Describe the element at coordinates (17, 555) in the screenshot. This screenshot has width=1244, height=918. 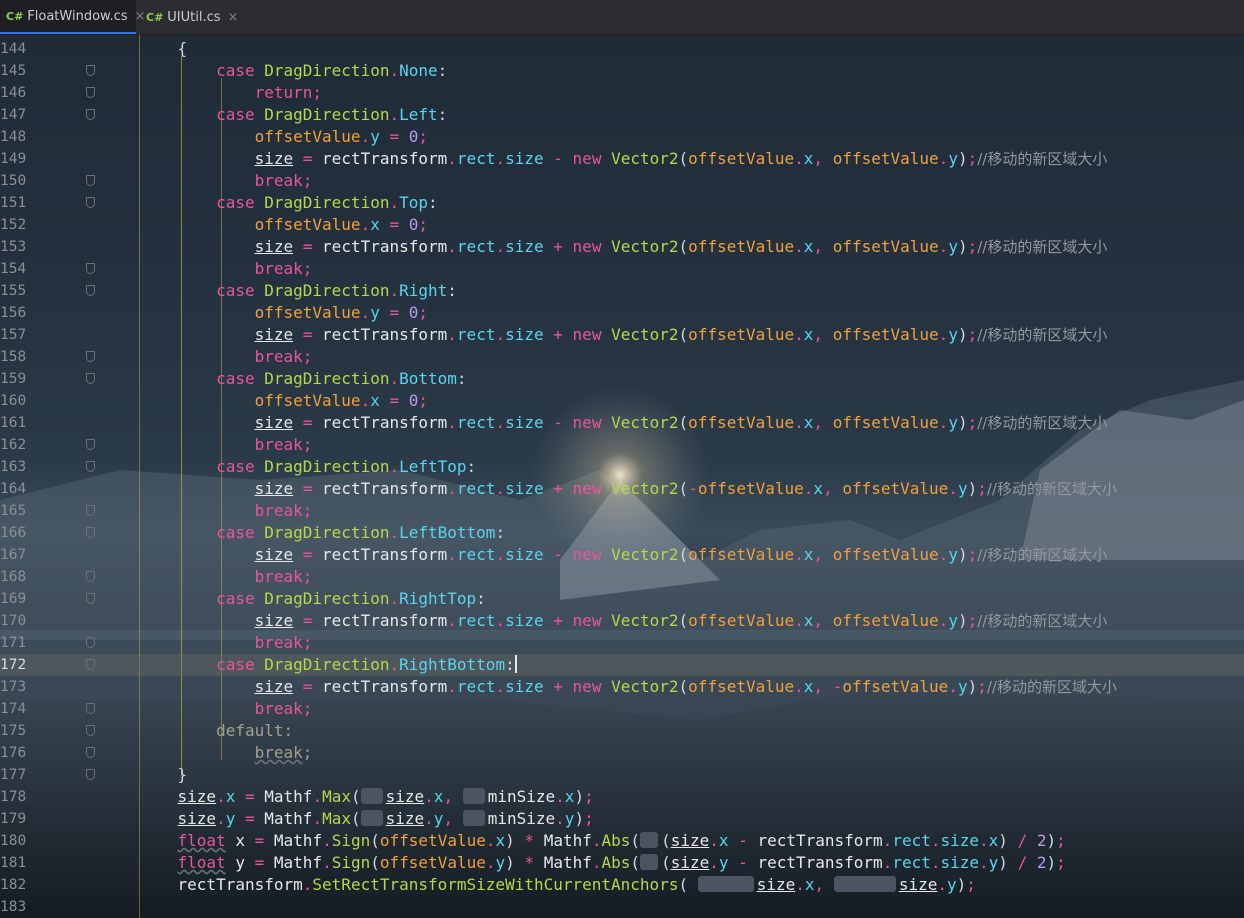
I see `line-number: 167` at that location.